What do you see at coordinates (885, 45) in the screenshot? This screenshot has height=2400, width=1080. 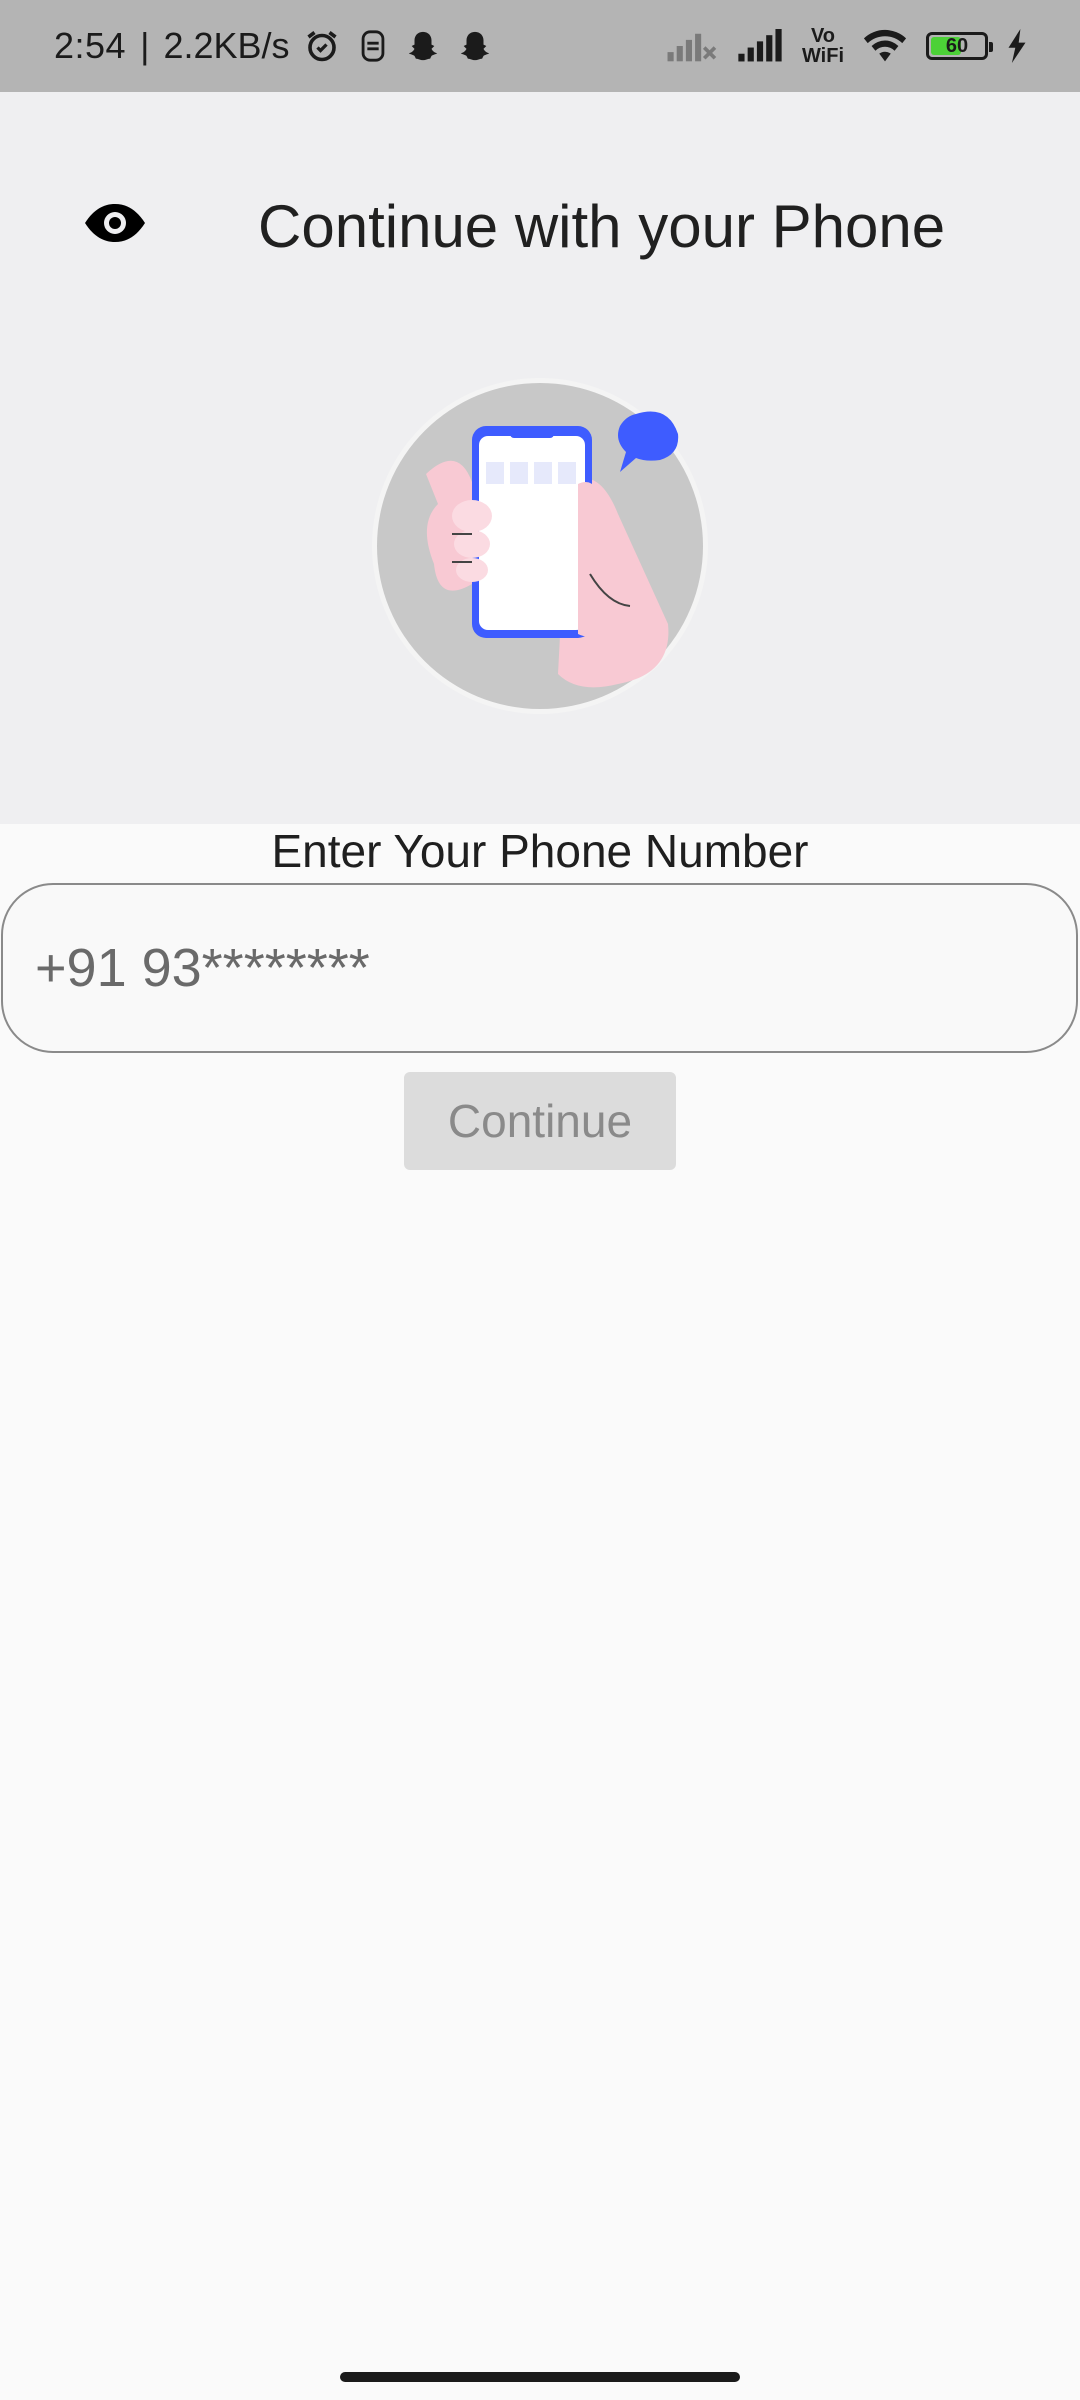 I see `wifi-icon` at bounding box center [885, 45].